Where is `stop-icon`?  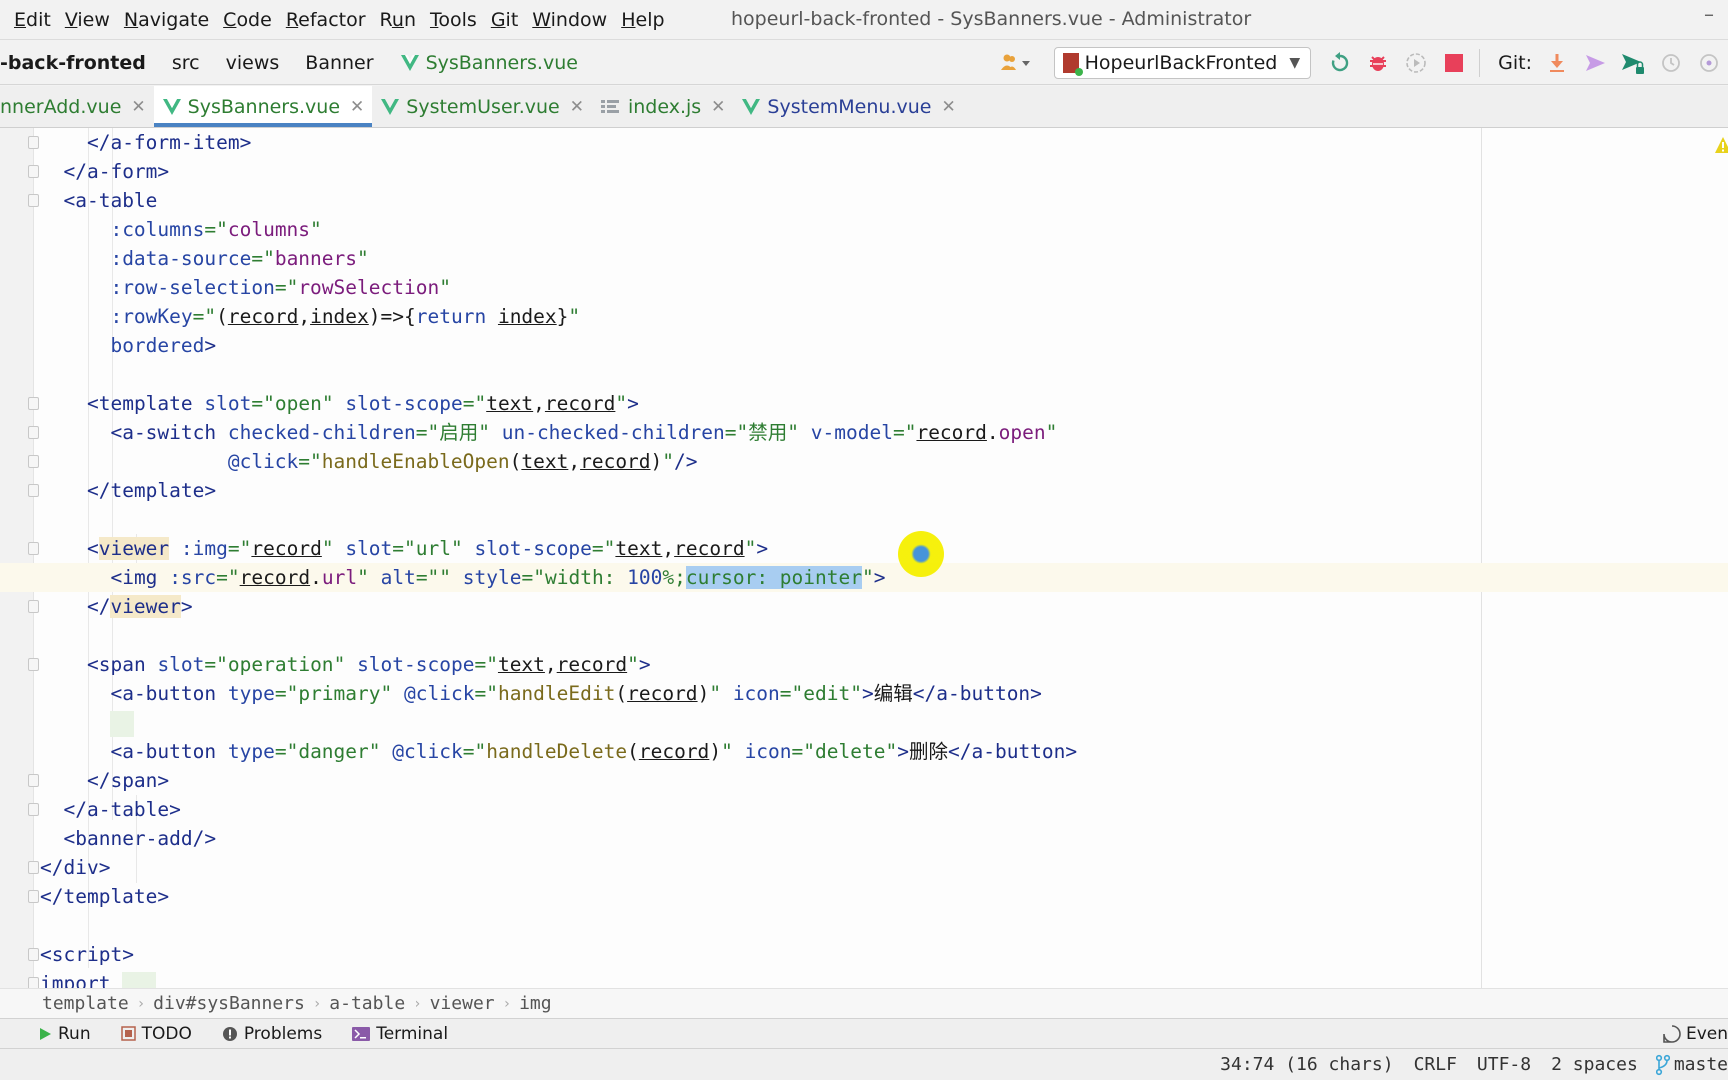
stop-icon is located at coordinates (1454, 63).